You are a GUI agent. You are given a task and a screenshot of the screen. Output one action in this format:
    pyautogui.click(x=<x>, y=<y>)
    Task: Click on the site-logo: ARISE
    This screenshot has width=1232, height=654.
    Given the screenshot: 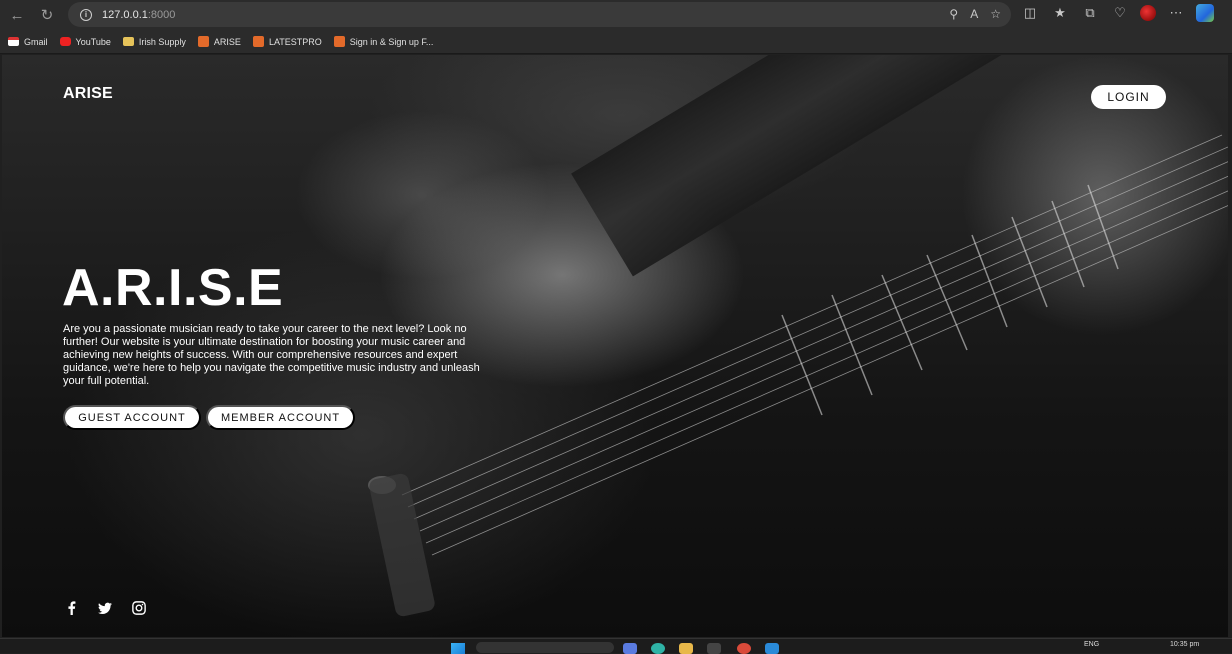 What is the action you would take?
    pyautogui.click(x=88, y=94)
    